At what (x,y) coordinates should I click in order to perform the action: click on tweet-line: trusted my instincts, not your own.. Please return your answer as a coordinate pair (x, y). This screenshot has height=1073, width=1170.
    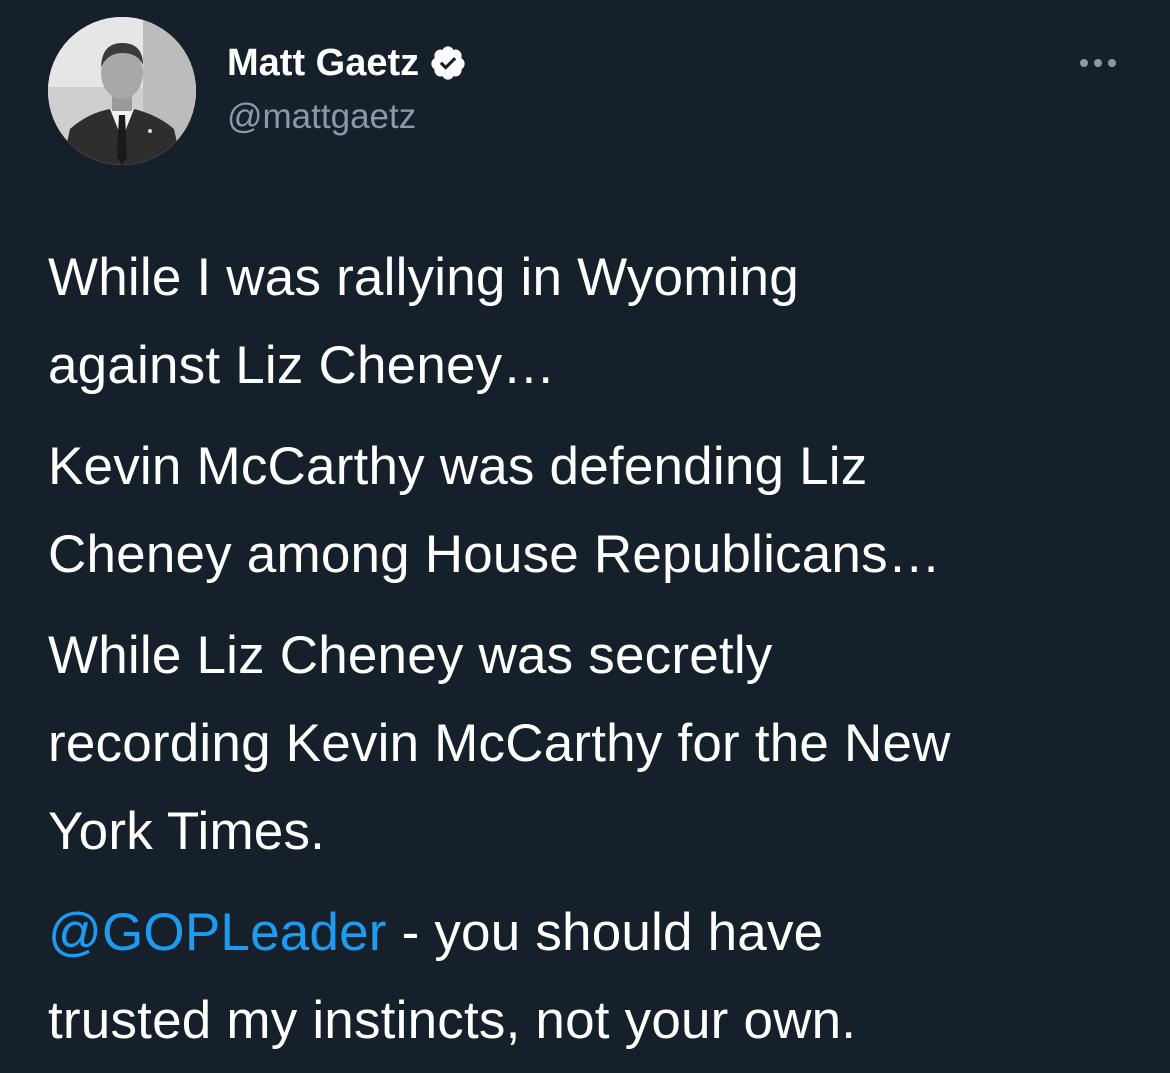
    Looking at the image, I should click on (452, 1020).